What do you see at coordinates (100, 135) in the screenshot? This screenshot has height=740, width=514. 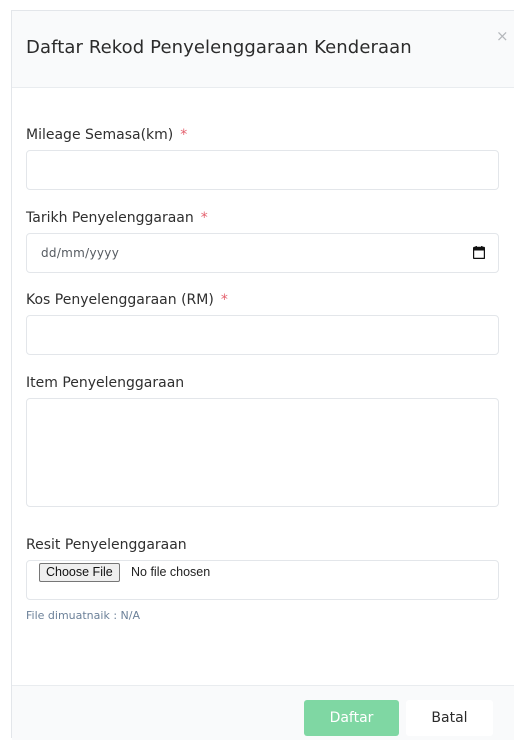 I see `mileage-label-text: Mileage Semasa(km)` at bounding box center [100, 135].